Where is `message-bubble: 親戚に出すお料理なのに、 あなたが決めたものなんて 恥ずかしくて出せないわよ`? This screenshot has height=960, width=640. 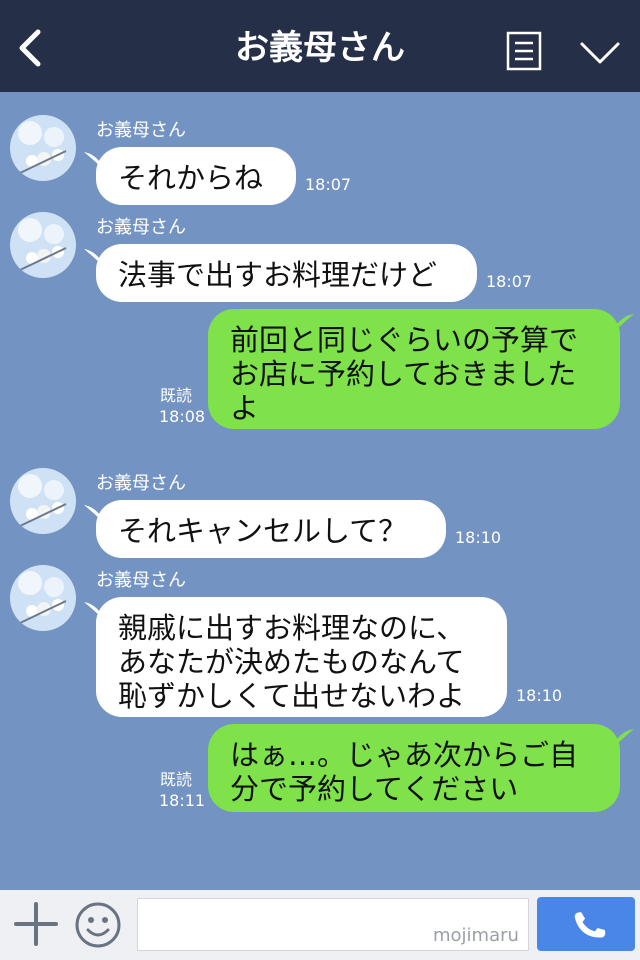 message-bubble: 親戚に出すお料理なのに、 あなたが決めたものなんて 恥ずかしくて出せないわよ is located at coordinates (301, 657).